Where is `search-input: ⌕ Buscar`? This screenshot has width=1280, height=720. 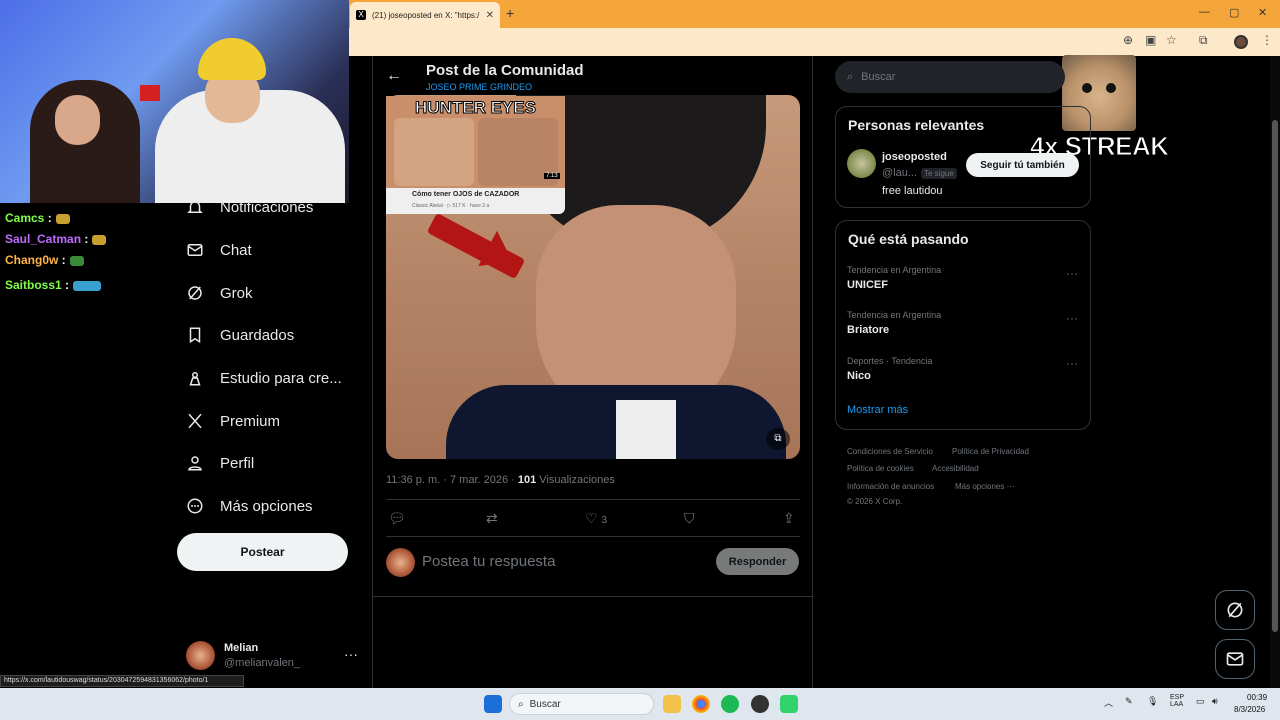 search-input: ⌕ Buscar is located at coordinates (950, 77).